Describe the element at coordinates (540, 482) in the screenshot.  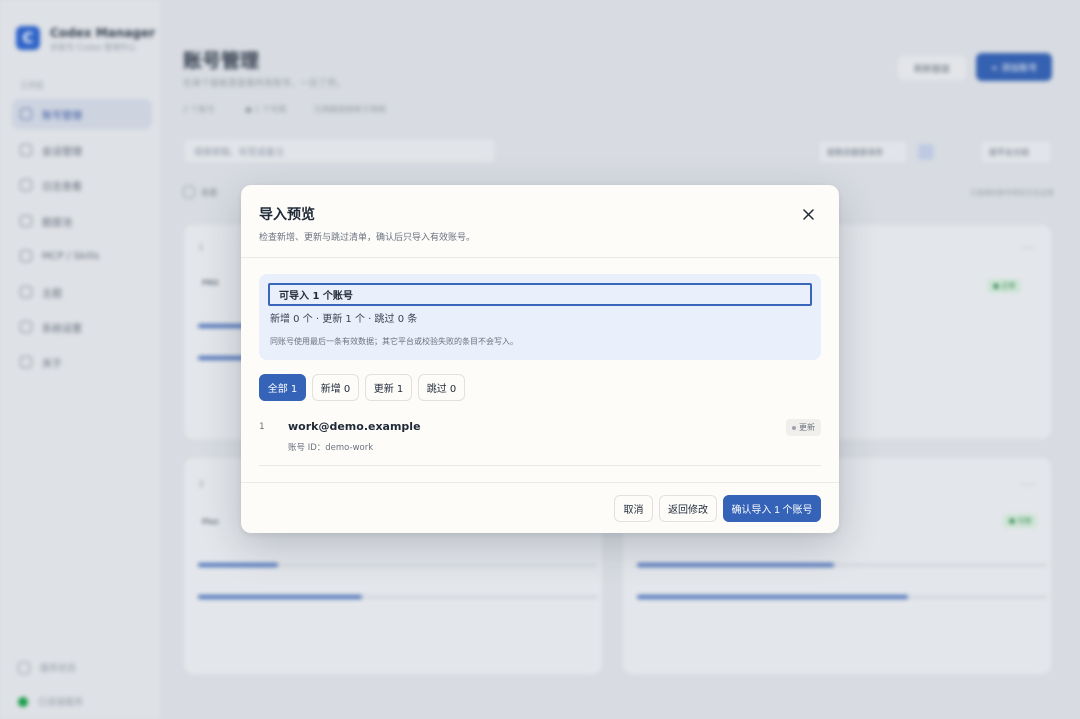
I see `footer-divider` at that location.